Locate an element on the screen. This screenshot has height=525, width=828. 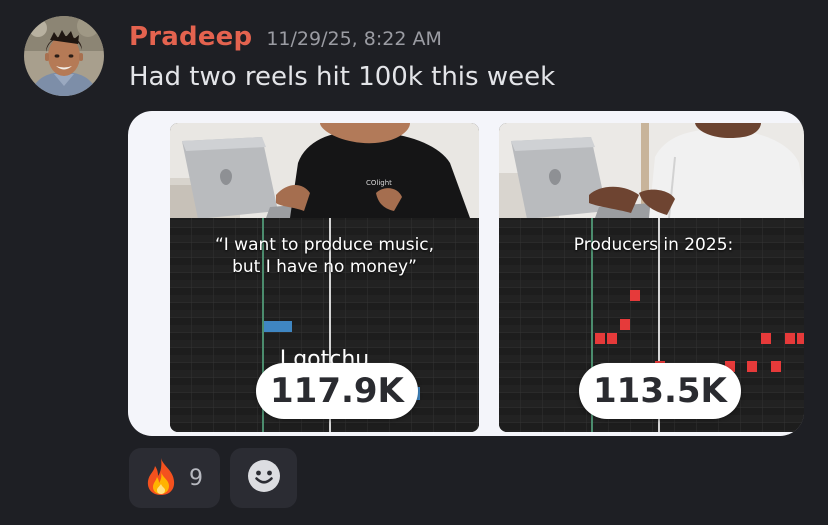
smile-icon is located at coordinates (264, 478).